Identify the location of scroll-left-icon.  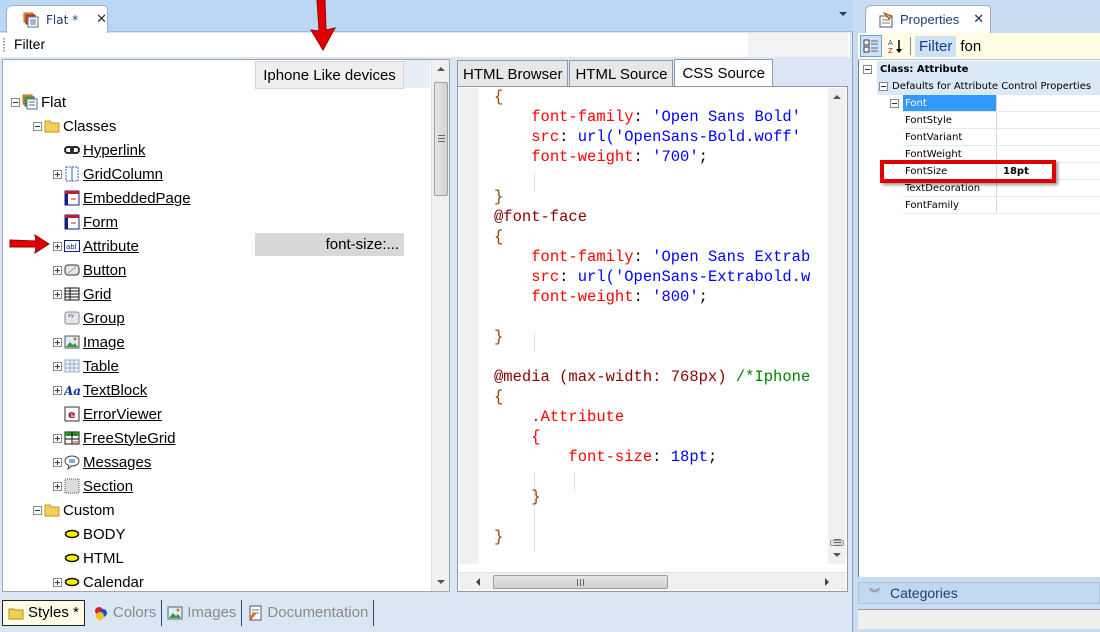
(478, 582).